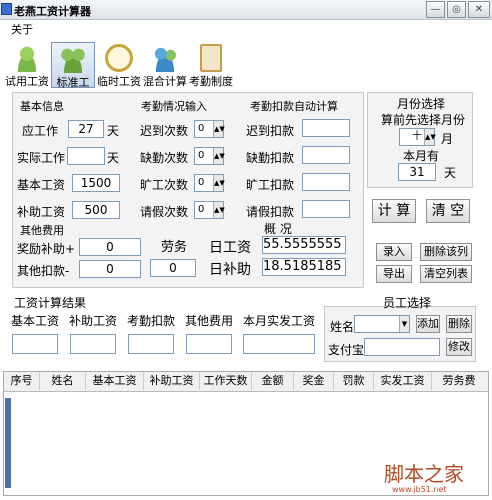  What do you see at coordinates (164, 131) in the screenshot?
I see `late-count-label: 迟到次数` at bounding box center [164, 131].